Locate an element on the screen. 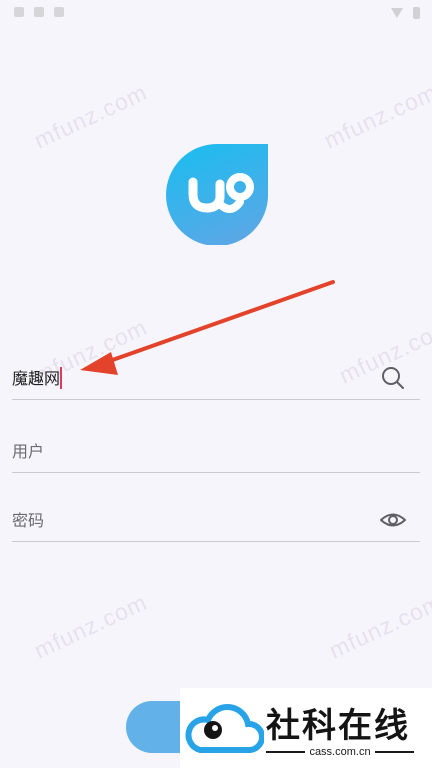  username-input: 用户 is located at coordinates (28, 452).